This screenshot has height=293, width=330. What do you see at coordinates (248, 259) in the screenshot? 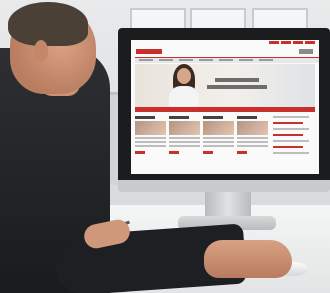
I see `man-right-hand` at bounding box center [248, 259].